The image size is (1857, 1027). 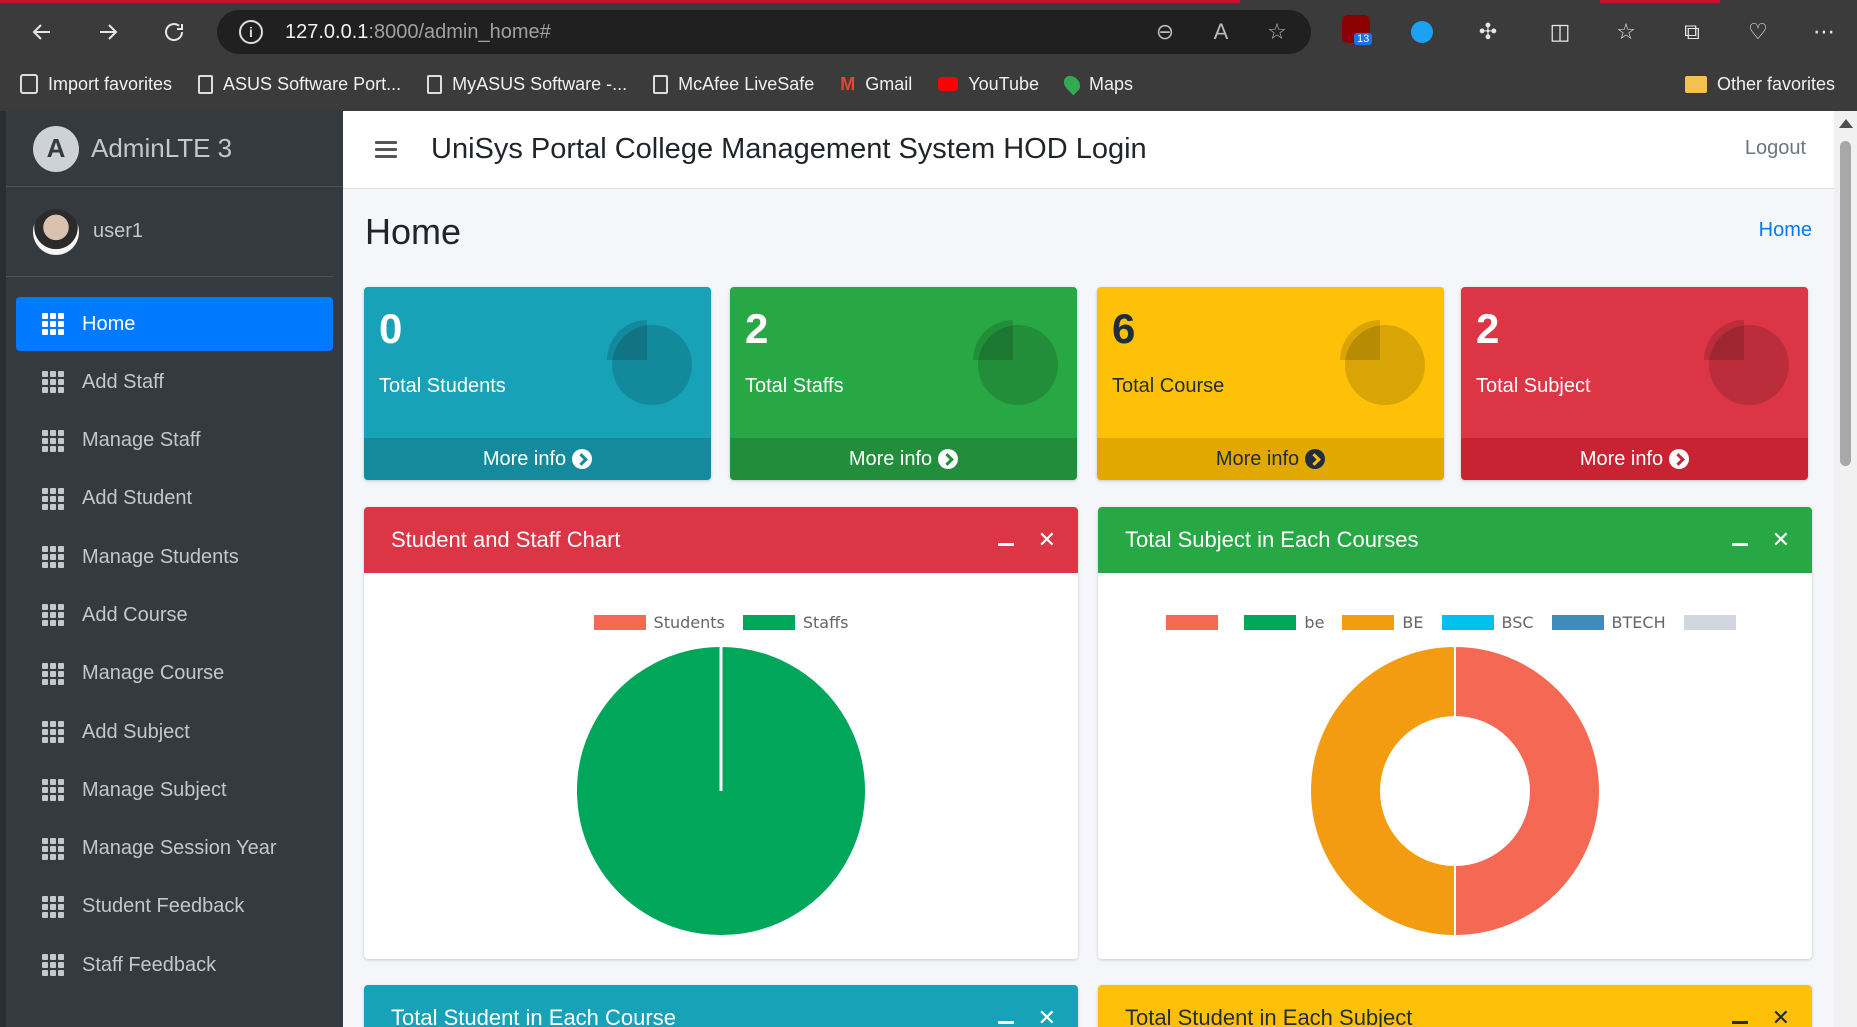 What do you see at coordinates (988, 84) in the screenshot?
I see `bookmark-youtube: YouTube` at bounding box center [988, 84].